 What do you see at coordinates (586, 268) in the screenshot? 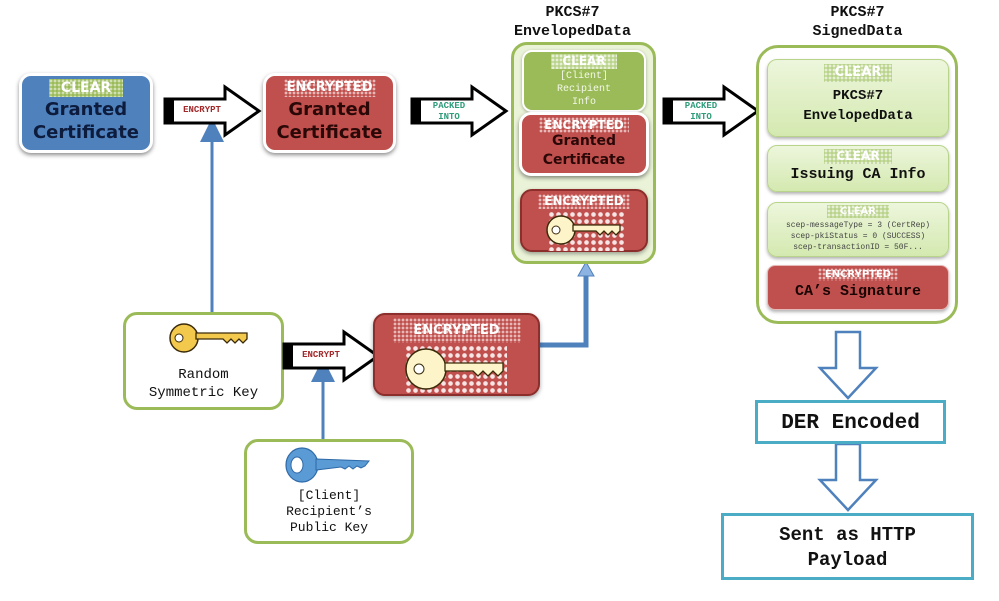
I see `connector-arrowhead` at bounding box center [586, 268].